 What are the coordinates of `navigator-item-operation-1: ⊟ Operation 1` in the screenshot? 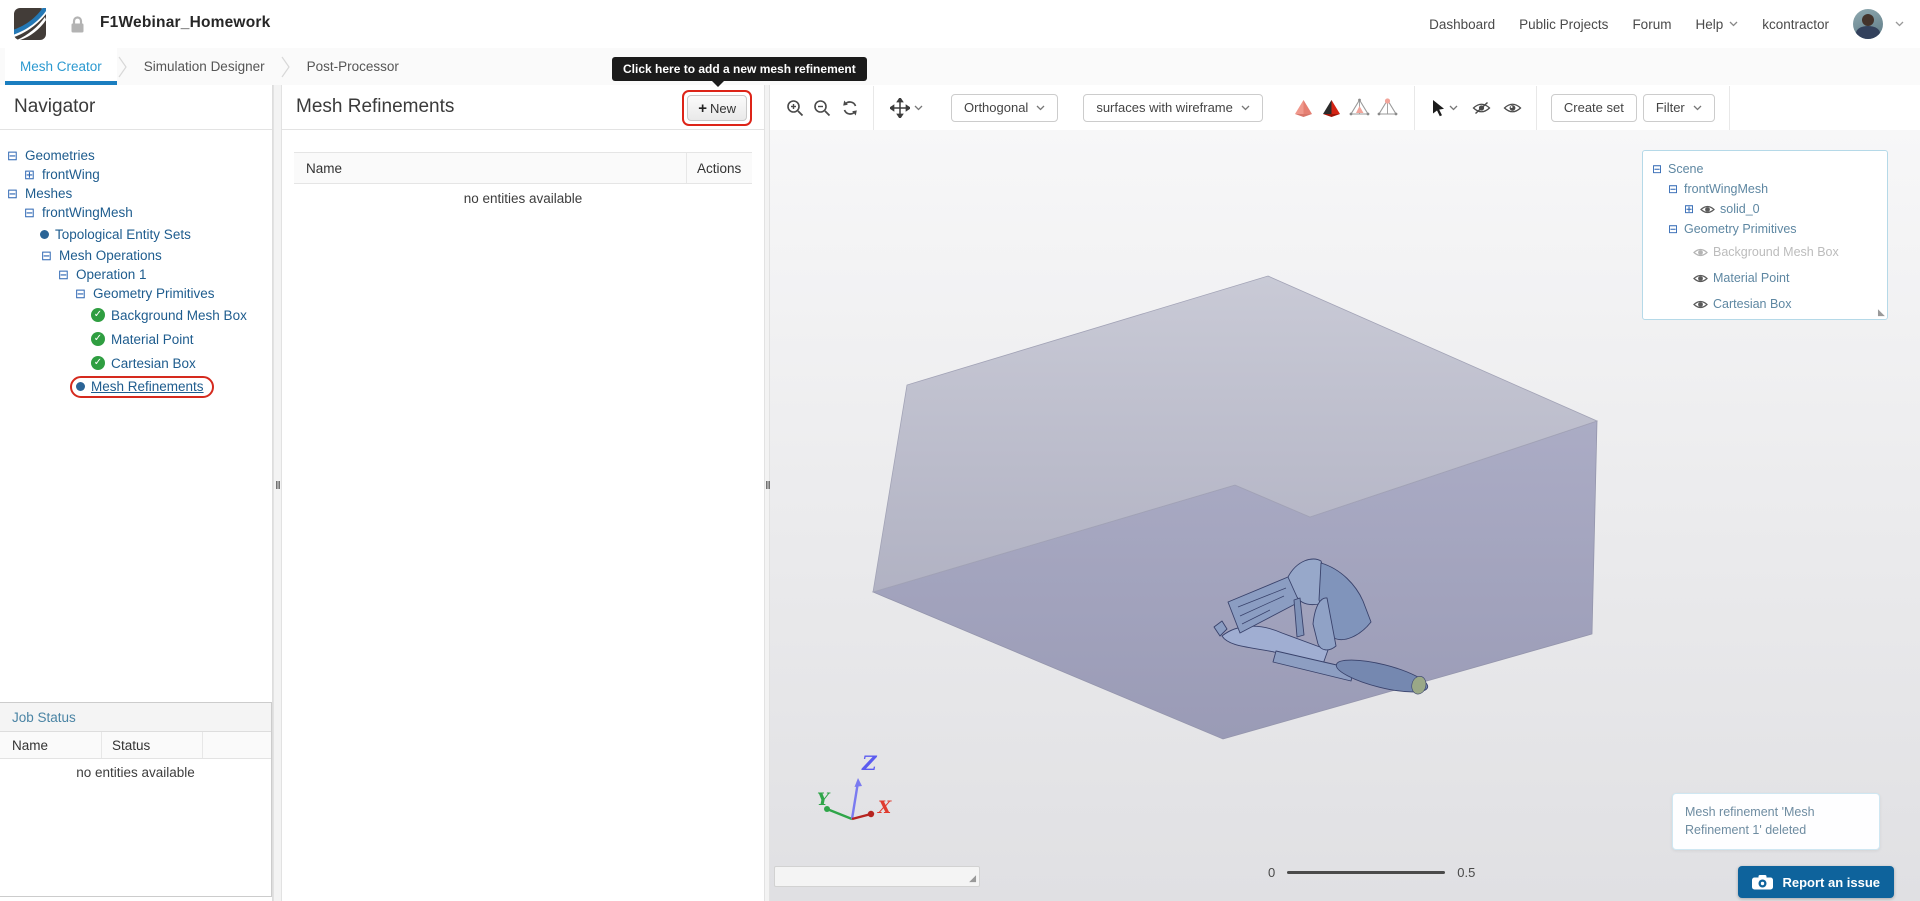 It's located at (136, 274).